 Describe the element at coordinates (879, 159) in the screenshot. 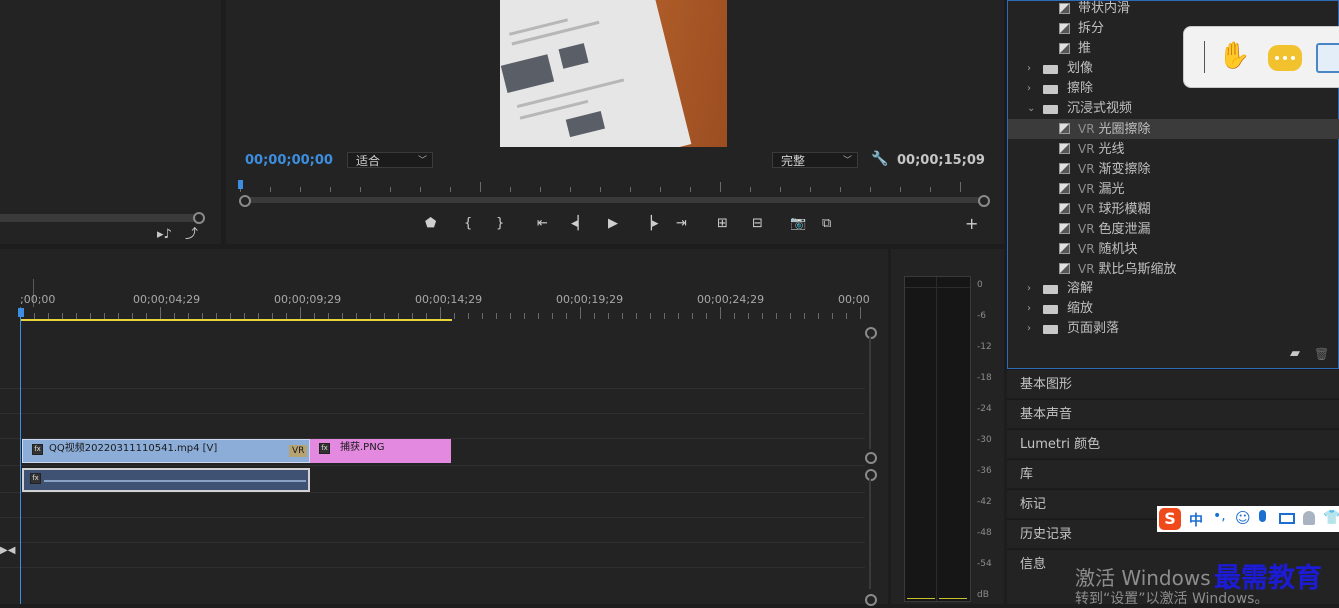

I see `wrench-settings-icon: 🔧` at that location.